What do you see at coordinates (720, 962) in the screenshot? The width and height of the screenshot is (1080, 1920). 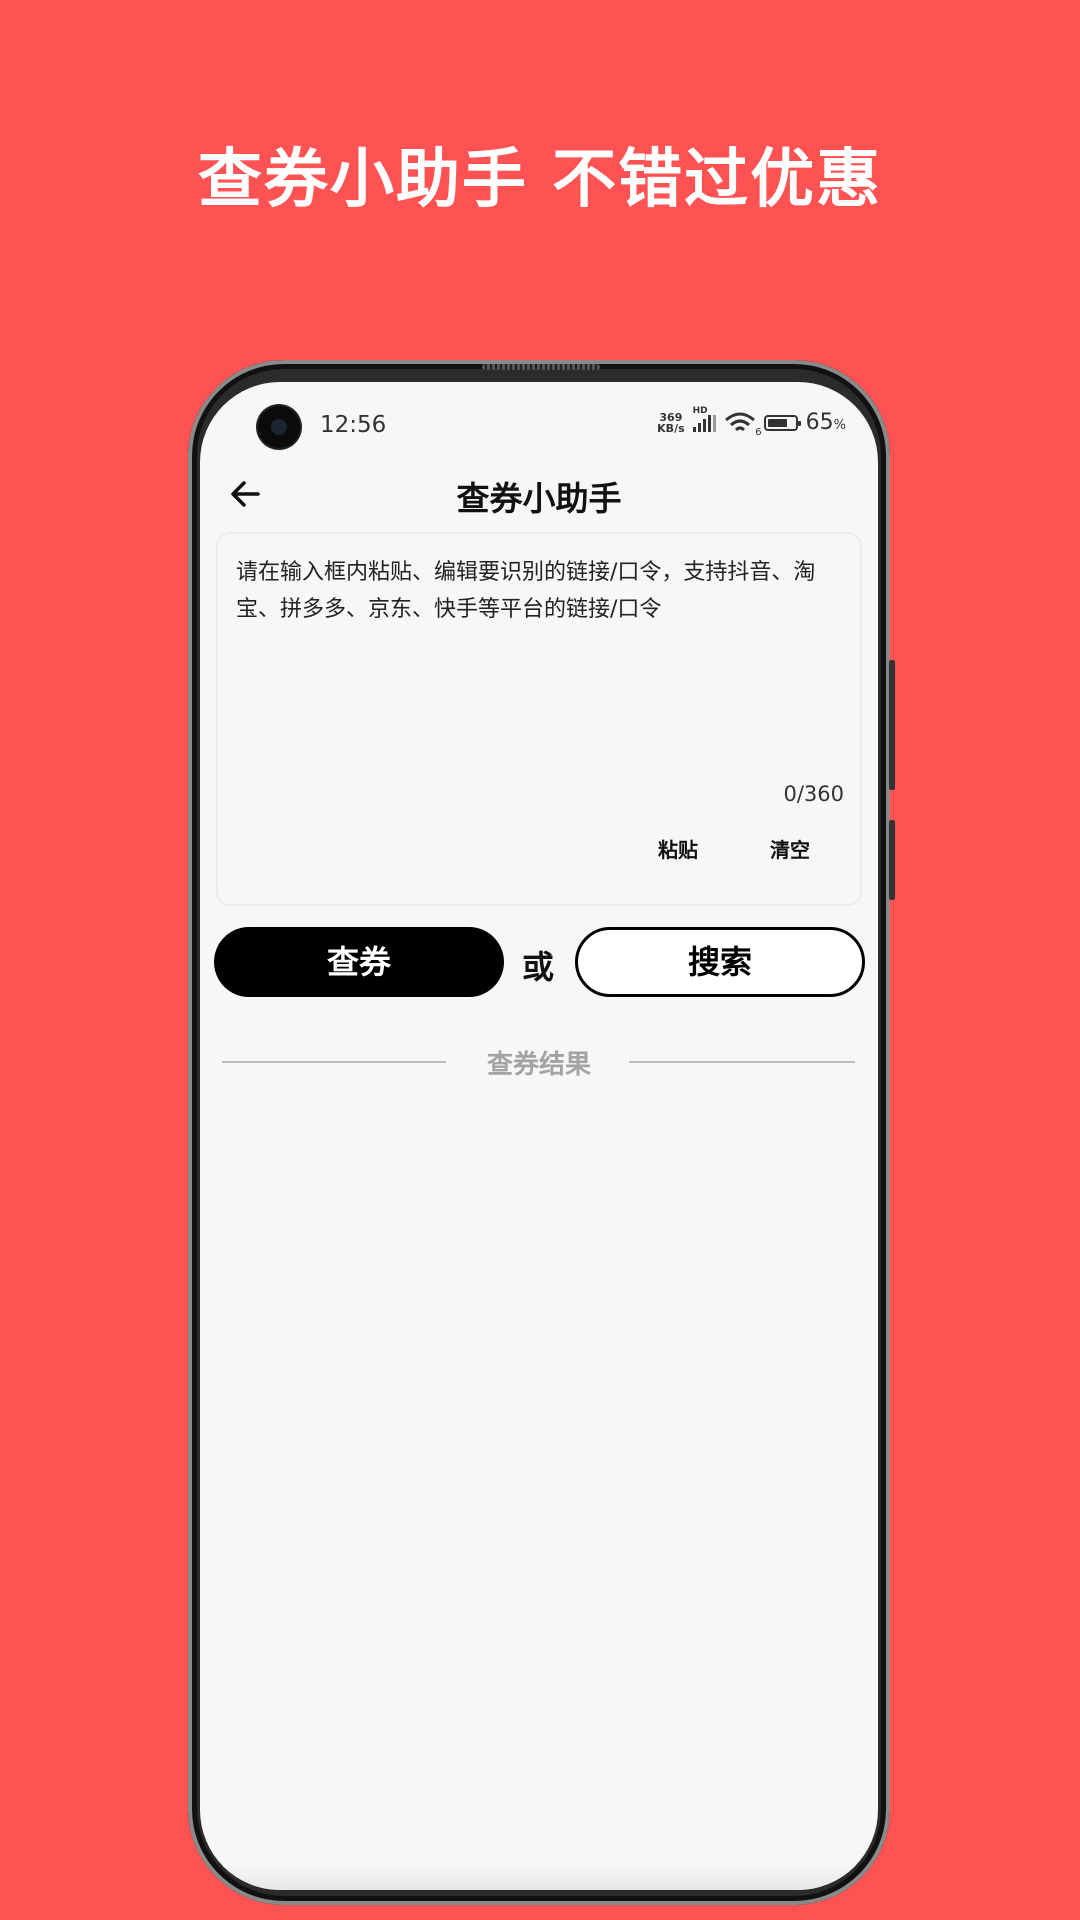 I see `search-button: 搜索` at bounding box center [720, 962].